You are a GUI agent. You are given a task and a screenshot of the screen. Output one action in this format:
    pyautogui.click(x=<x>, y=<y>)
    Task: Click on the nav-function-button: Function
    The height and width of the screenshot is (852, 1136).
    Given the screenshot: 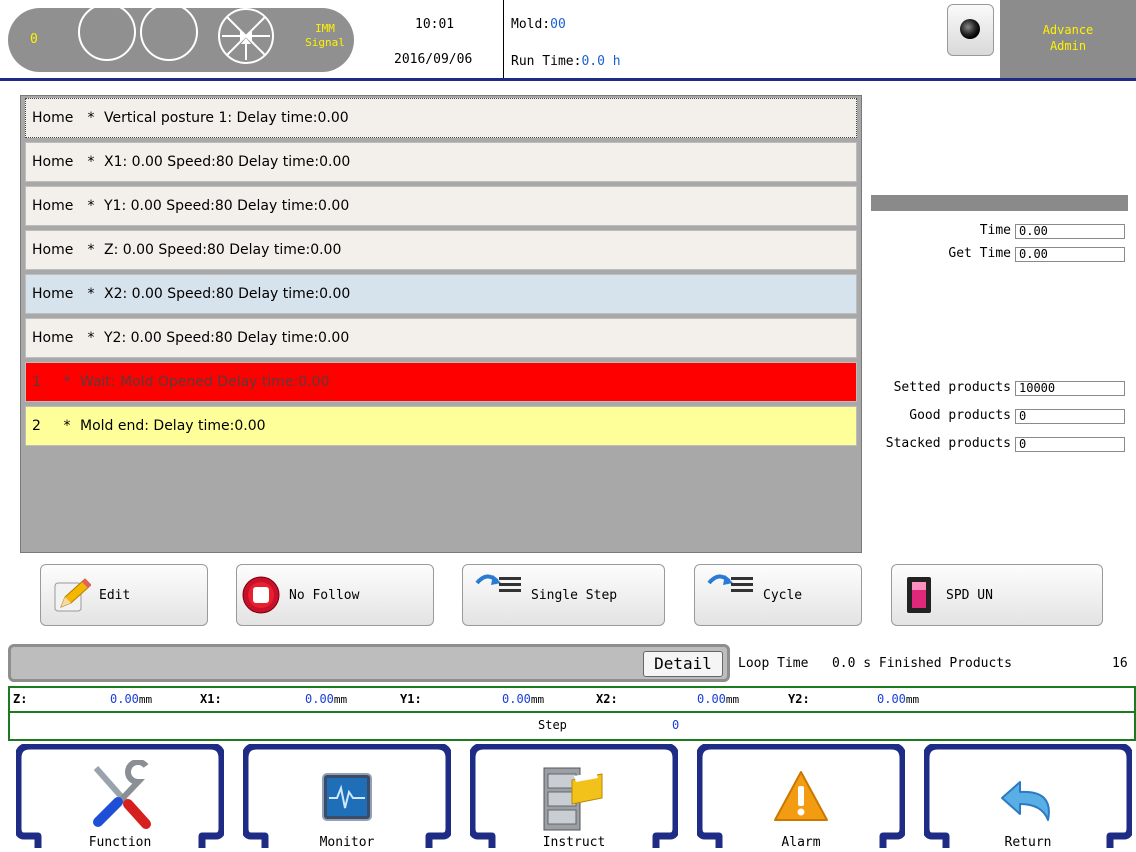 What is the action you would take?
    pyautogui.click(x=120, y=798)
    